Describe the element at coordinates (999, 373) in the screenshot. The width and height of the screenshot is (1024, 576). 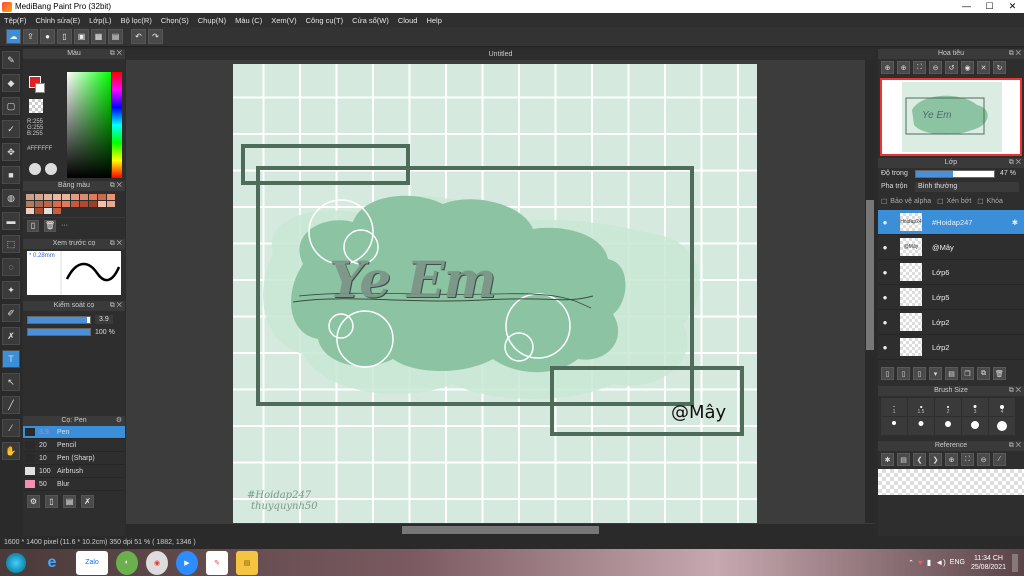
I see `delete-layer-icon: 🗑` at that location.